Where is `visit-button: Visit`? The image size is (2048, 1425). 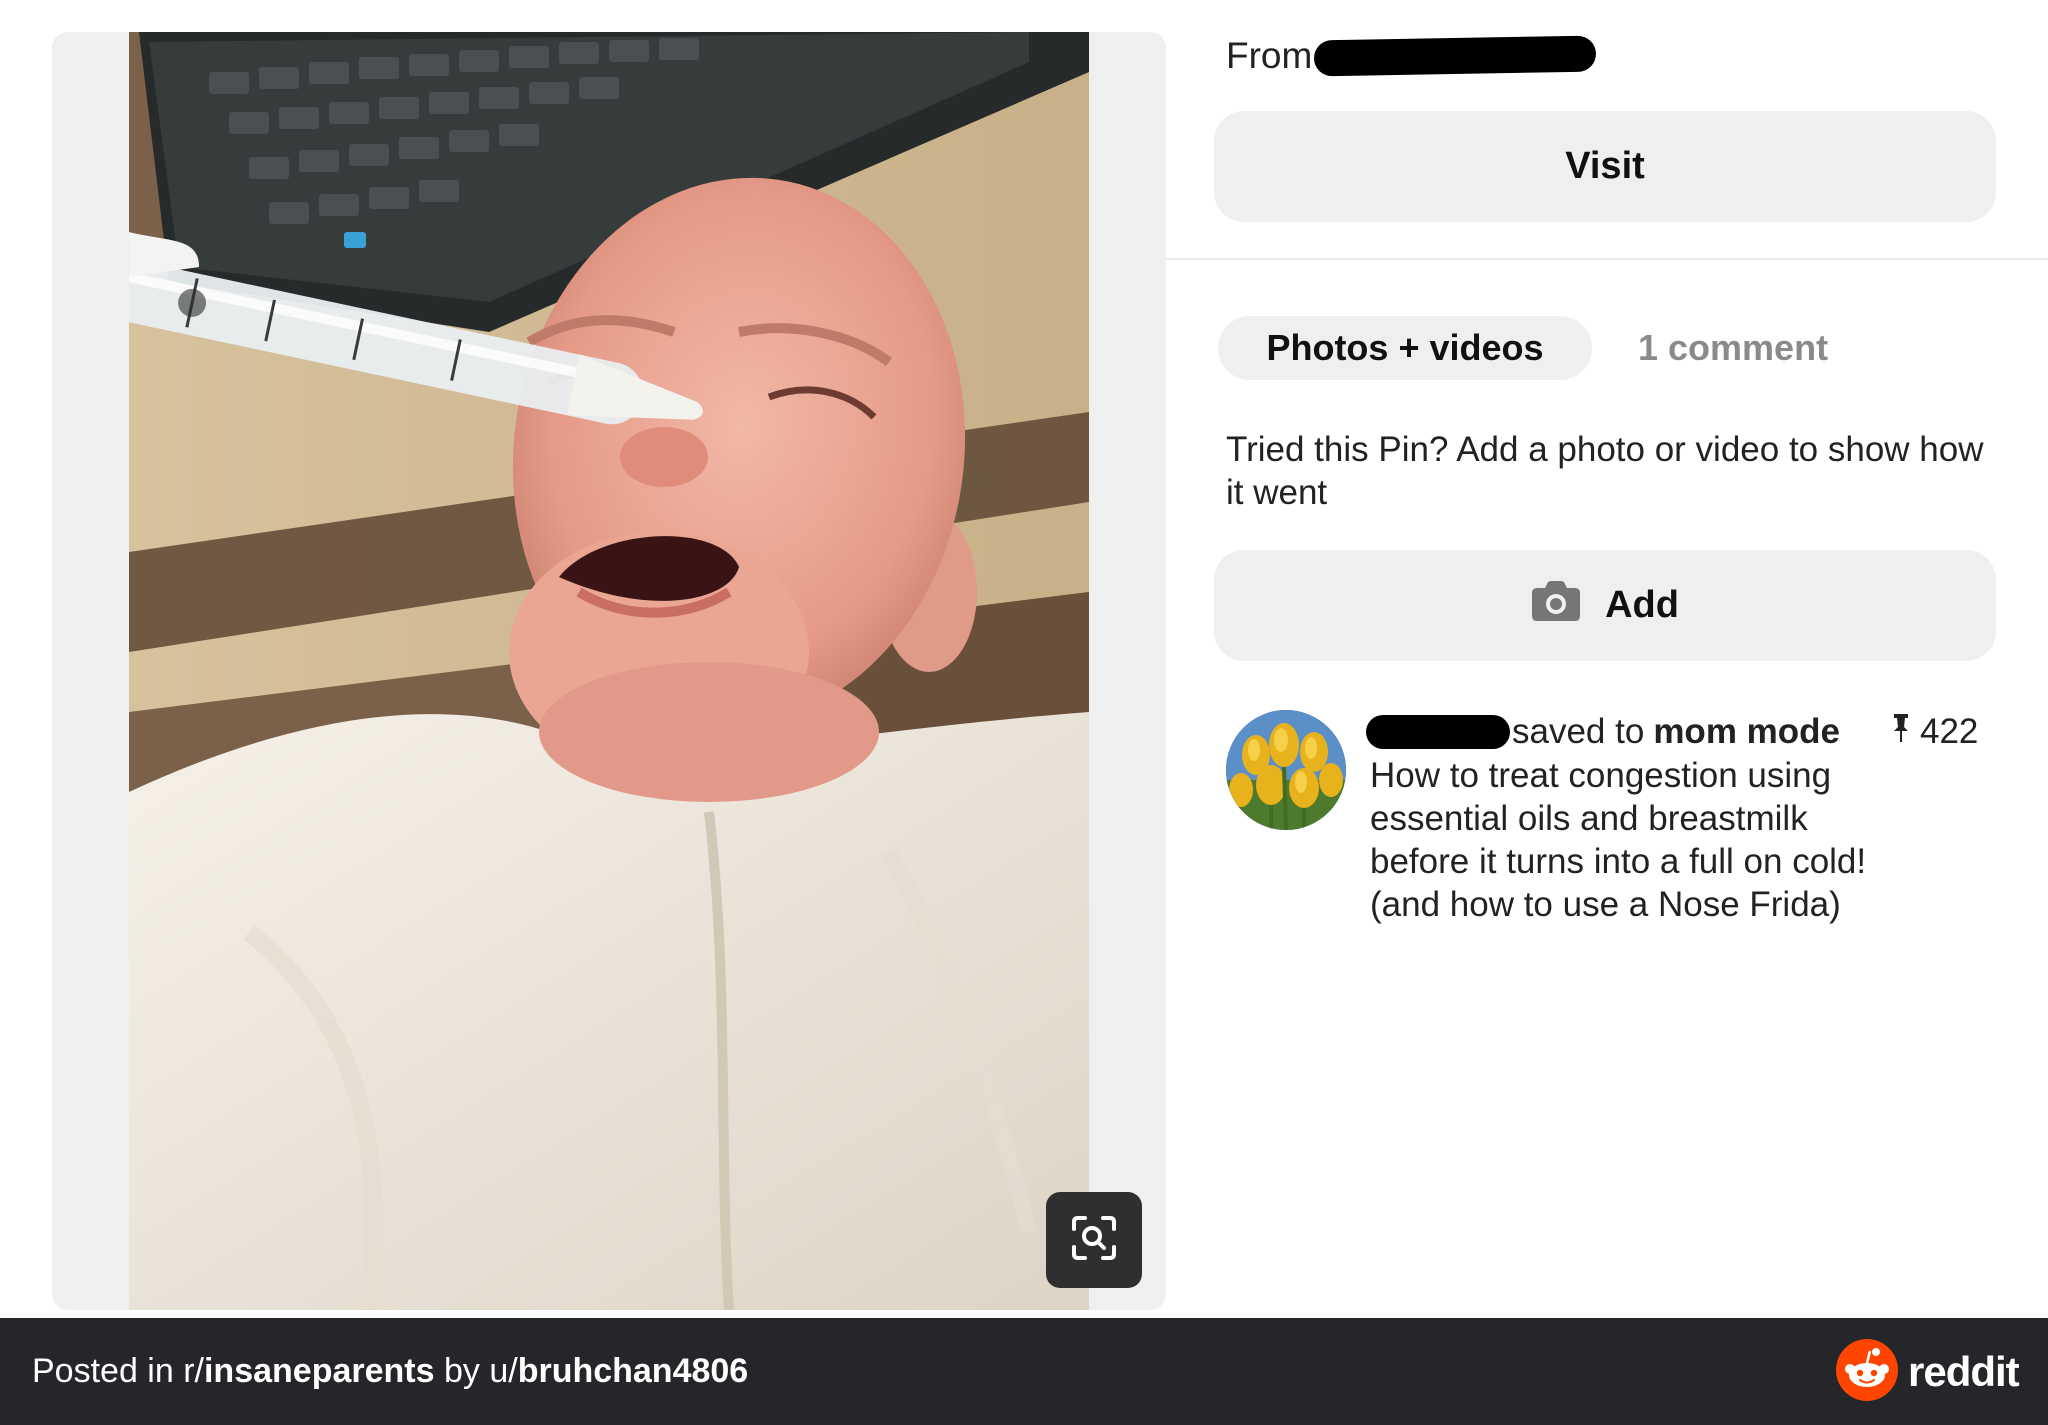
visit-button: Visit is located at coordinates (1605, 166).